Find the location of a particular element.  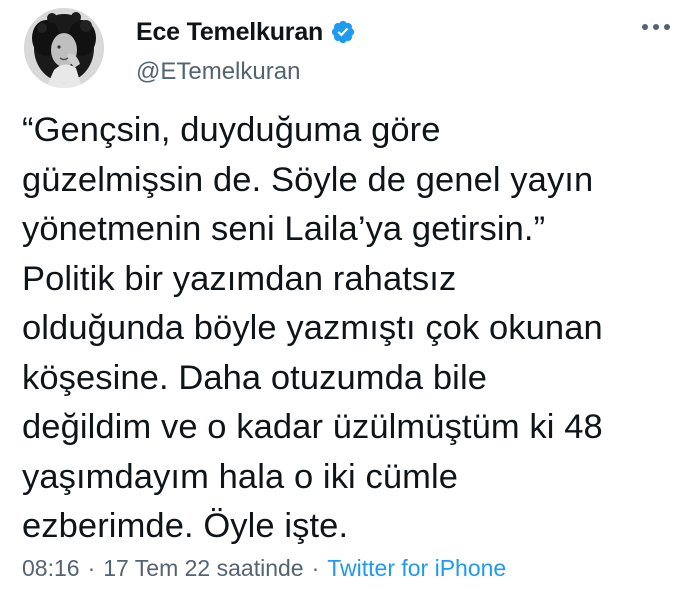

tweet-date: 17 Tem 22 saatinde is located at coordinates (203, 568).